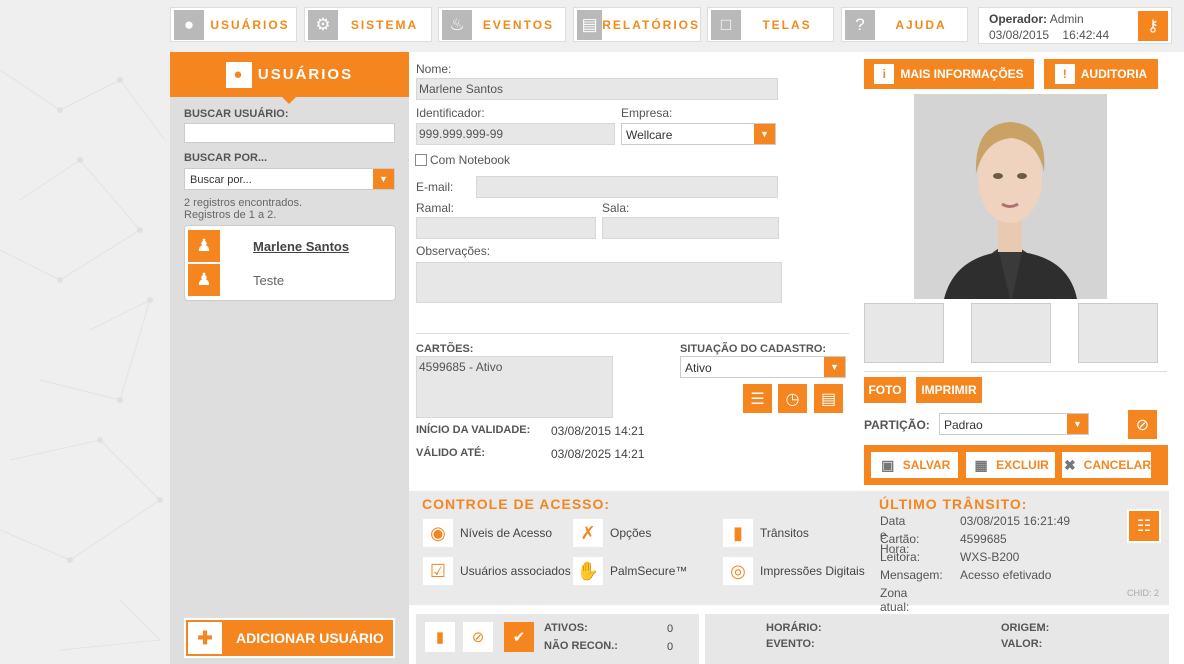 The image size is (1184, 664). I want to click on unrec-value: 0, so click(670, 647).